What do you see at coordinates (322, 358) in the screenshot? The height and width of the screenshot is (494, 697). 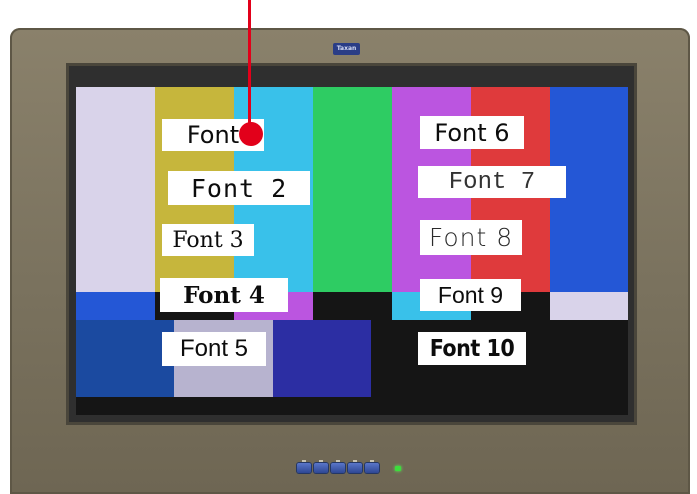 I see `bottom-block-indigo` at bounding box center [322, 358].